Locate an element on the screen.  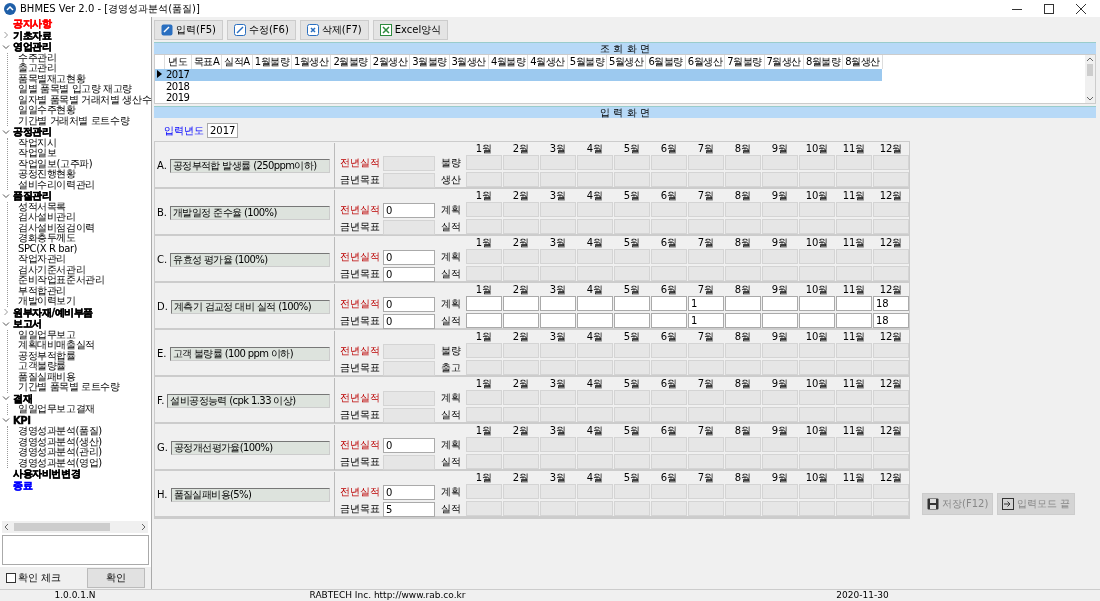
tree-item: 일별 품목별 입고량 재고량 is located at coordinates (75, 89).